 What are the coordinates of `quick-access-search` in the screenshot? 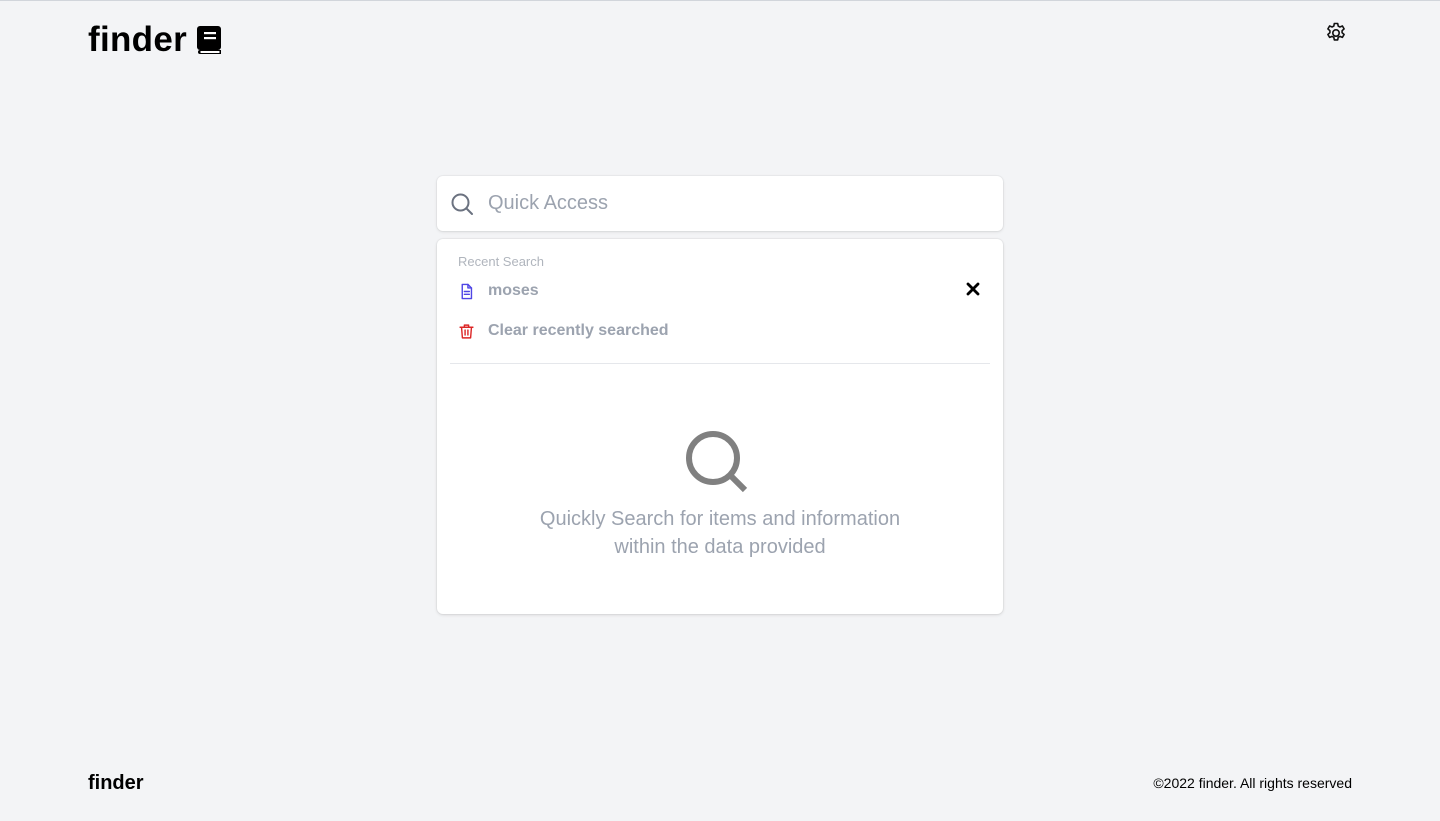 It's located at (720, 203).